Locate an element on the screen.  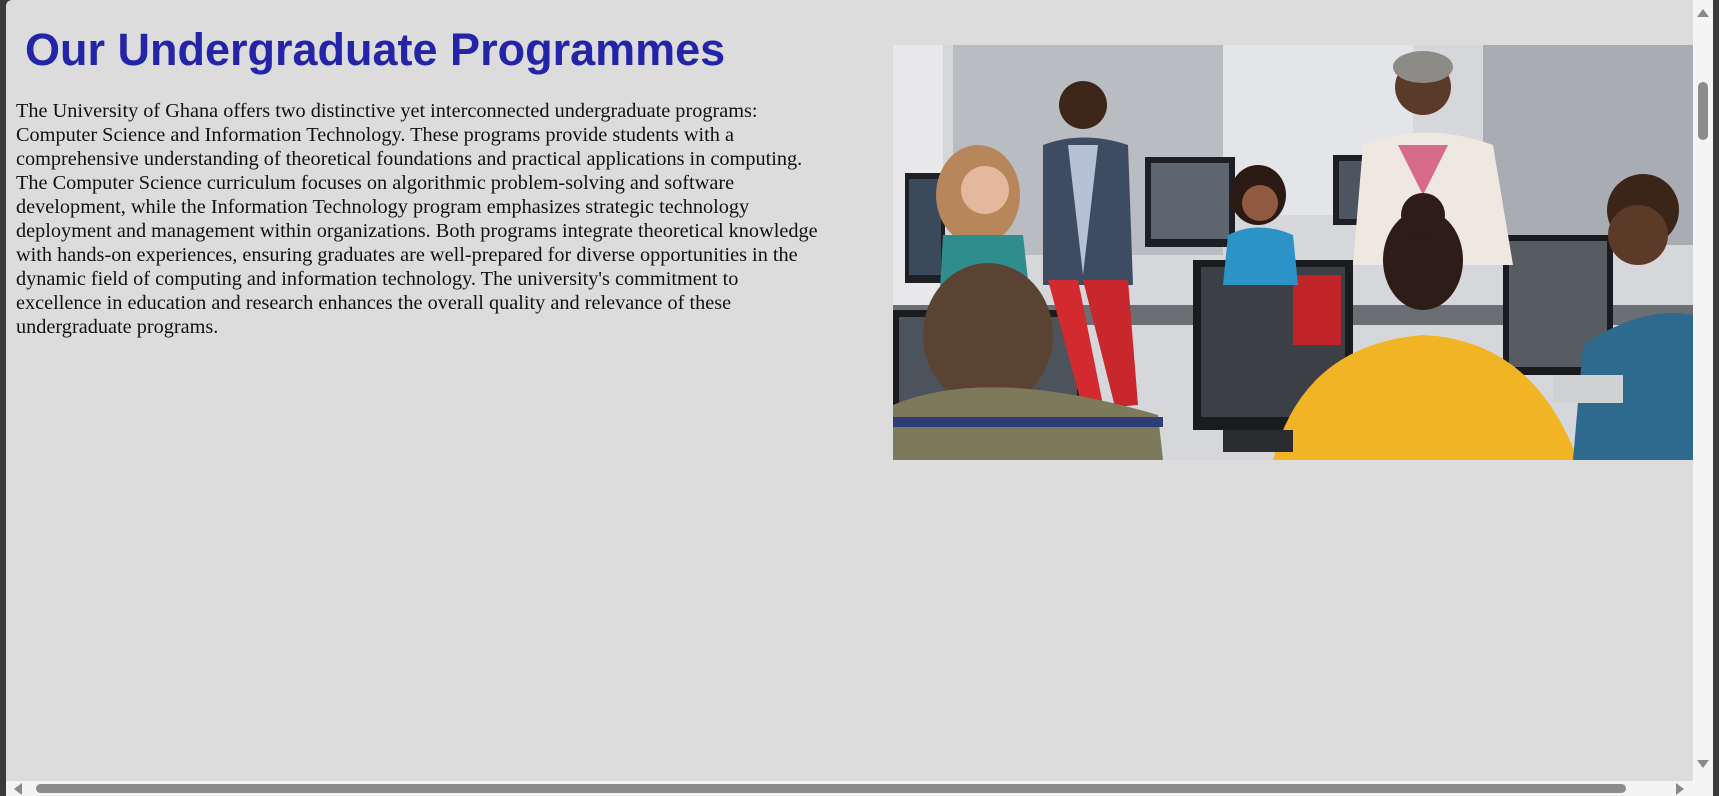
horizontal-scrollbar is located at coordinates (849, 788).